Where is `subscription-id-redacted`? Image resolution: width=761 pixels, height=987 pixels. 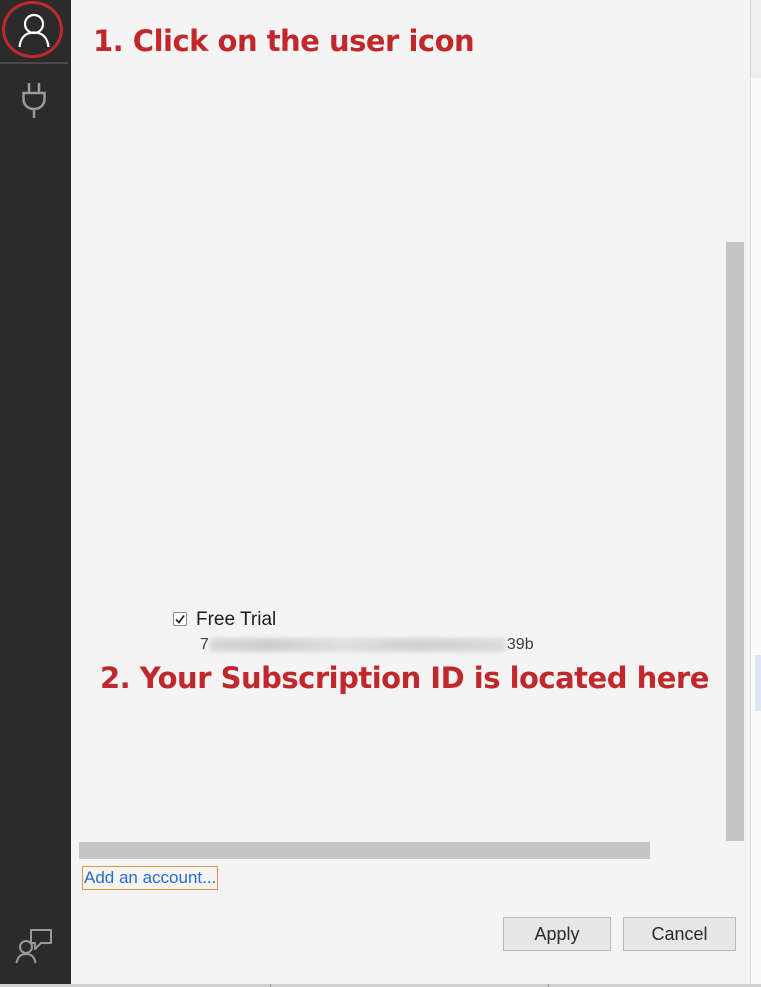 subscription-id-redacted is located at coordinates (357, 645).